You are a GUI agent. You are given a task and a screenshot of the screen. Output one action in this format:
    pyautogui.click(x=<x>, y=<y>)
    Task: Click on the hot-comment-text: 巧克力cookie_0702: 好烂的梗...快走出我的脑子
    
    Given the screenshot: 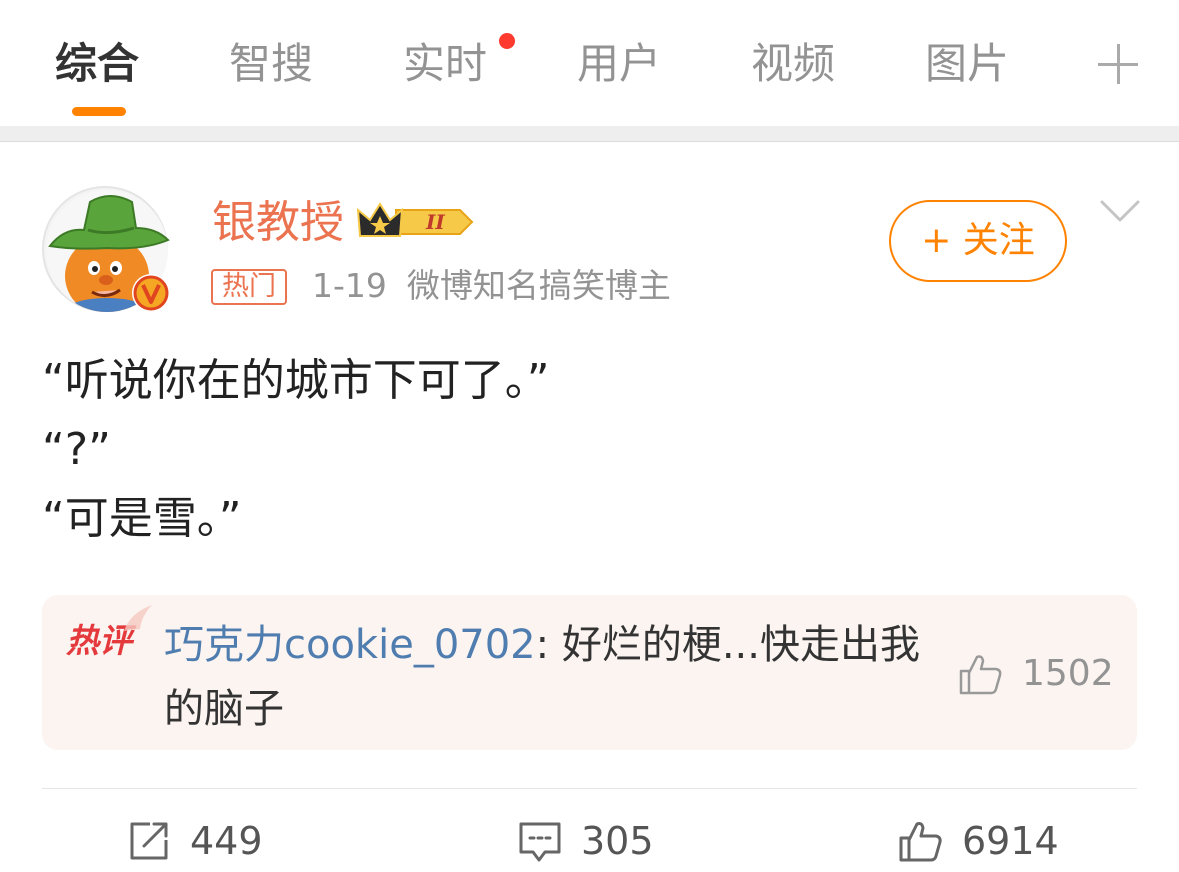 What is the action you would take?
    pyautogui.click(x=544, y=677)
    